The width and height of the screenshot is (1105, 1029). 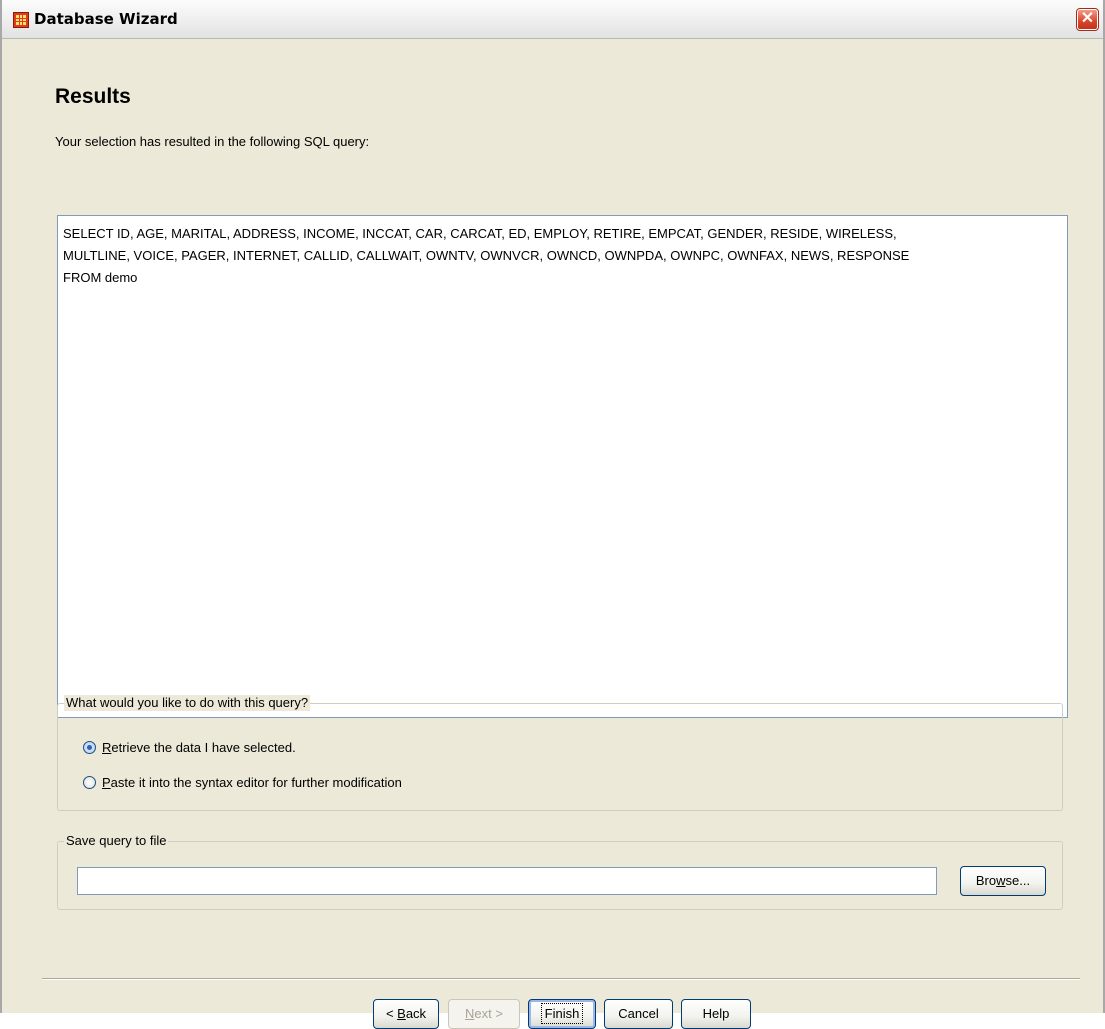 I want to click on window-title: Database Wizard, so click(x=106, y=19).